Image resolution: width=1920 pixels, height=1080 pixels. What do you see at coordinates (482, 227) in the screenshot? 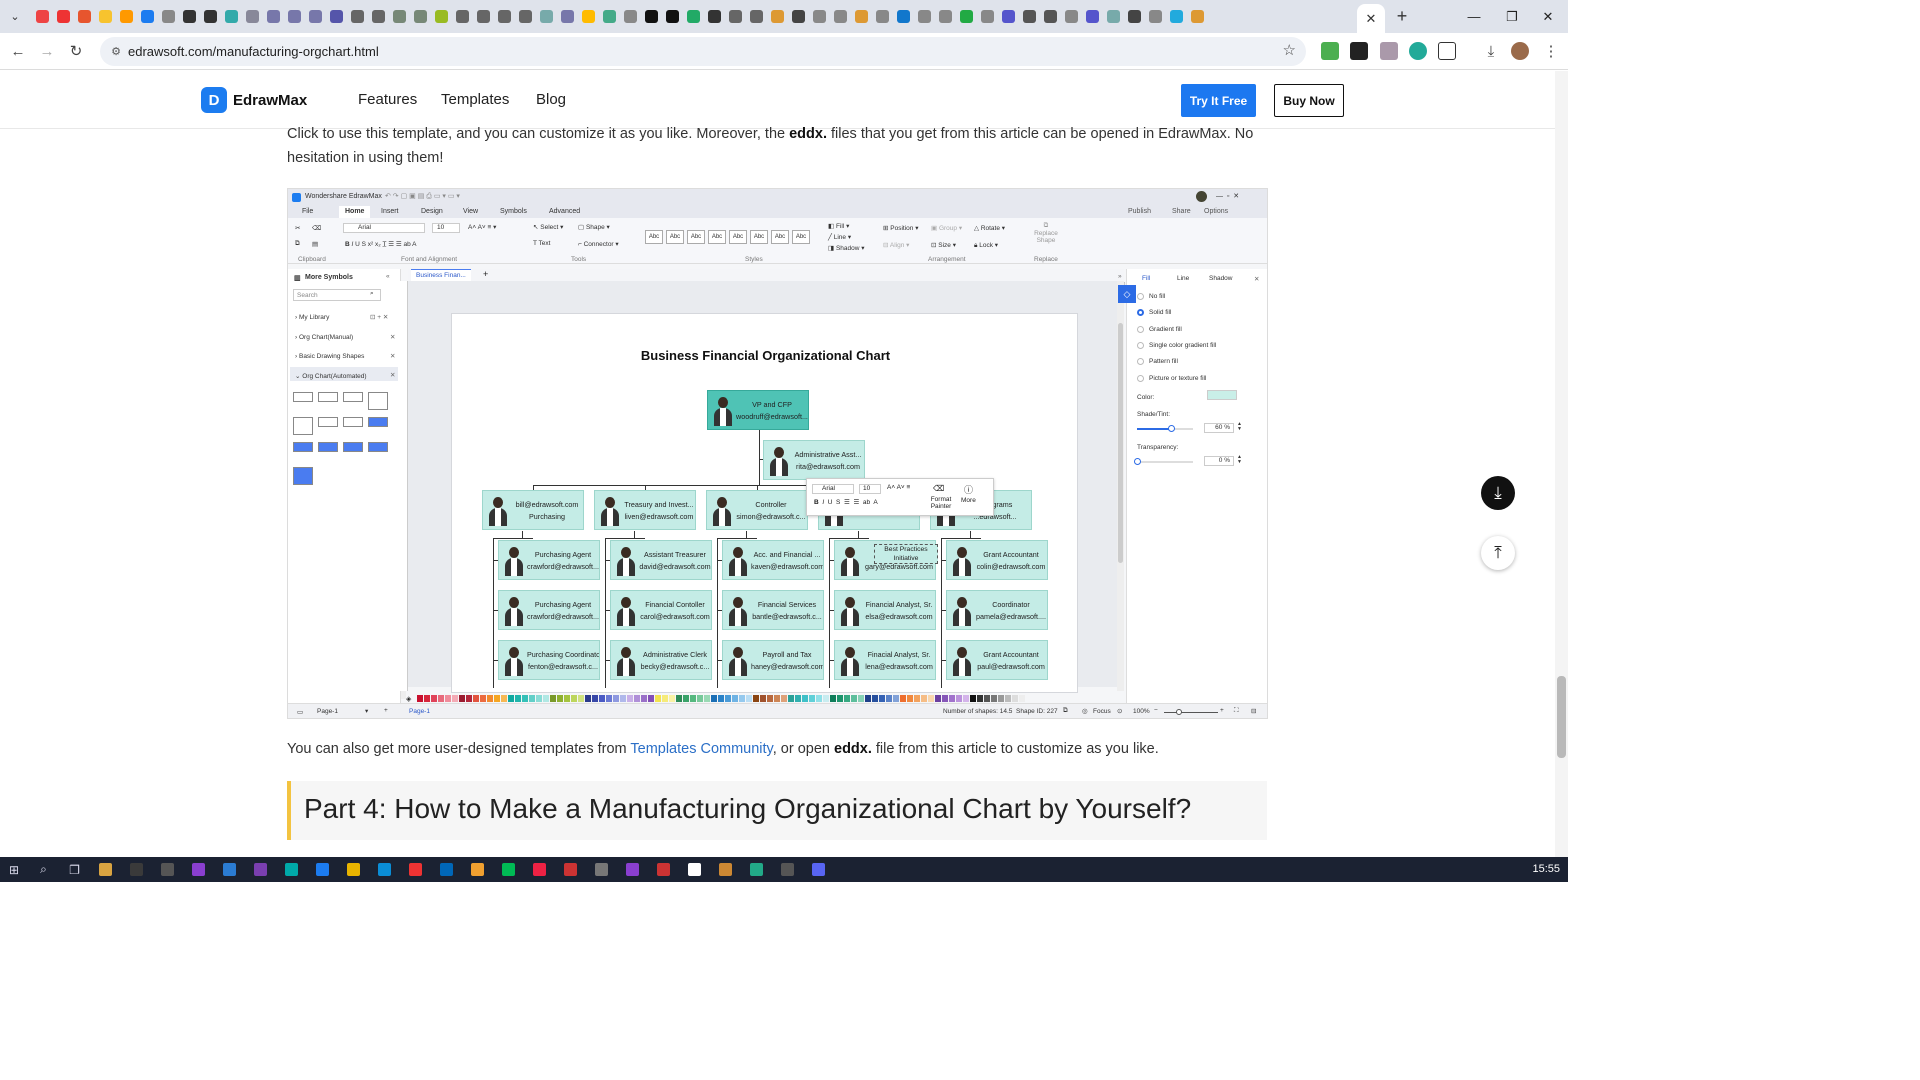
I see `font-grow-icons: A˄ A˅ ≡ ▾` at bounding box center [482, 227].